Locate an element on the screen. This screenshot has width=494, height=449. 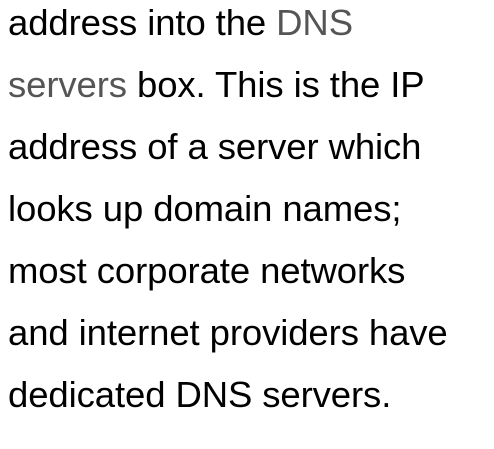
dns-servers-label-part-2: servers is located at coordinates (67, 84).